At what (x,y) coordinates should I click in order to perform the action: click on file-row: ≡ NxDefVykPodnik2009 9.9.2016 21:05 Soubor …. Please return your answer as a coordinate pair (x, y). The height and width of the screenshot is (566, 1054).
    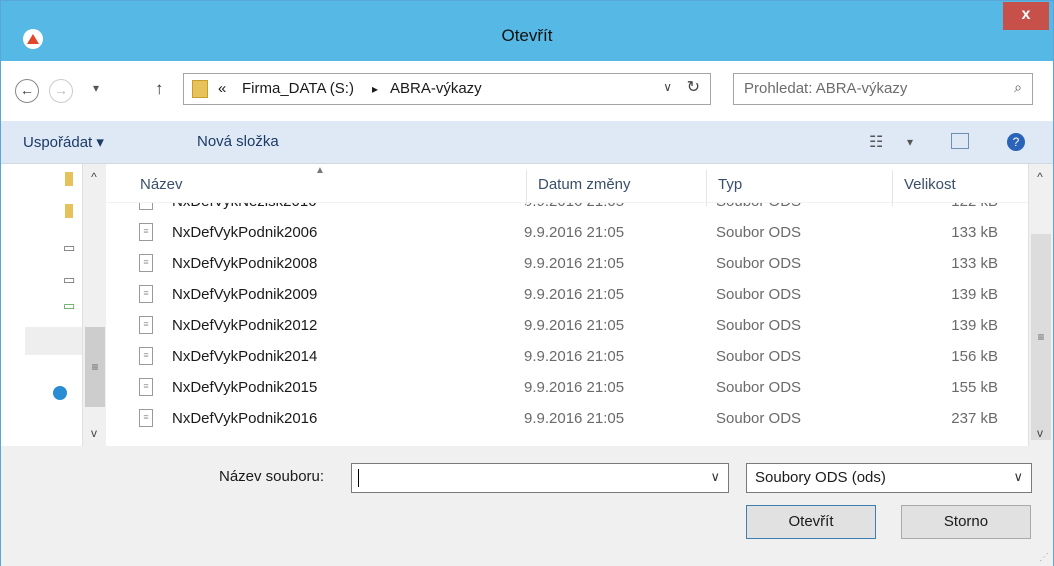
    Looking at the image, I should click on (567, 294).